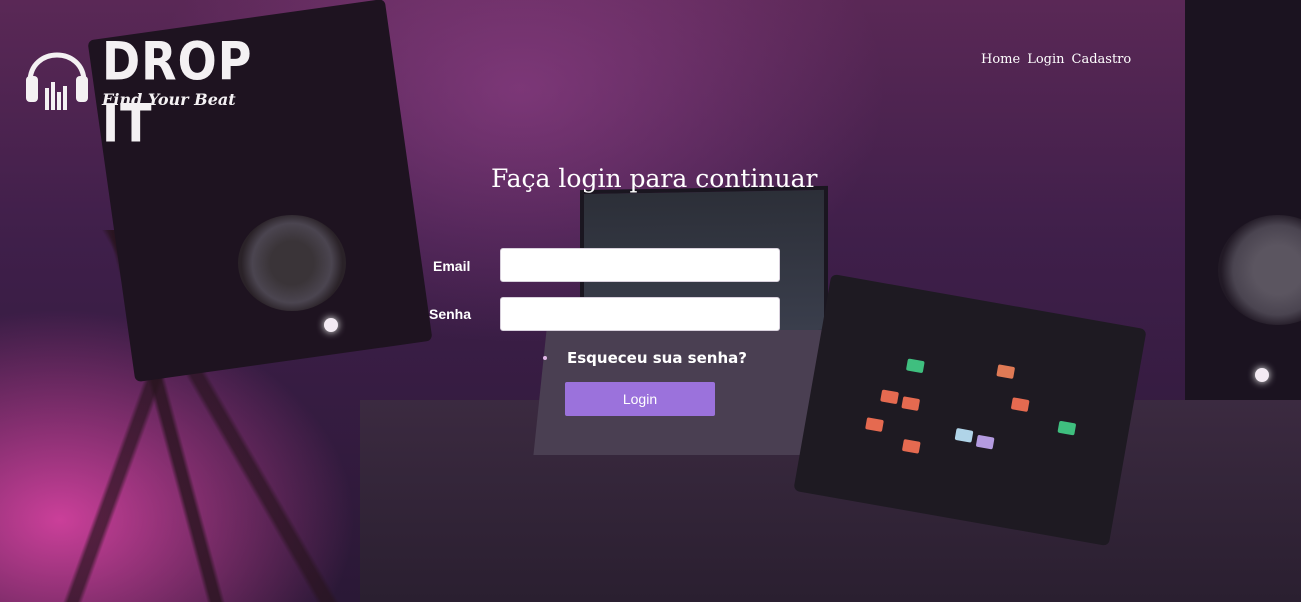 This screenshot has height=602, width=1301. I want to click on password-field, so click(640, 314).